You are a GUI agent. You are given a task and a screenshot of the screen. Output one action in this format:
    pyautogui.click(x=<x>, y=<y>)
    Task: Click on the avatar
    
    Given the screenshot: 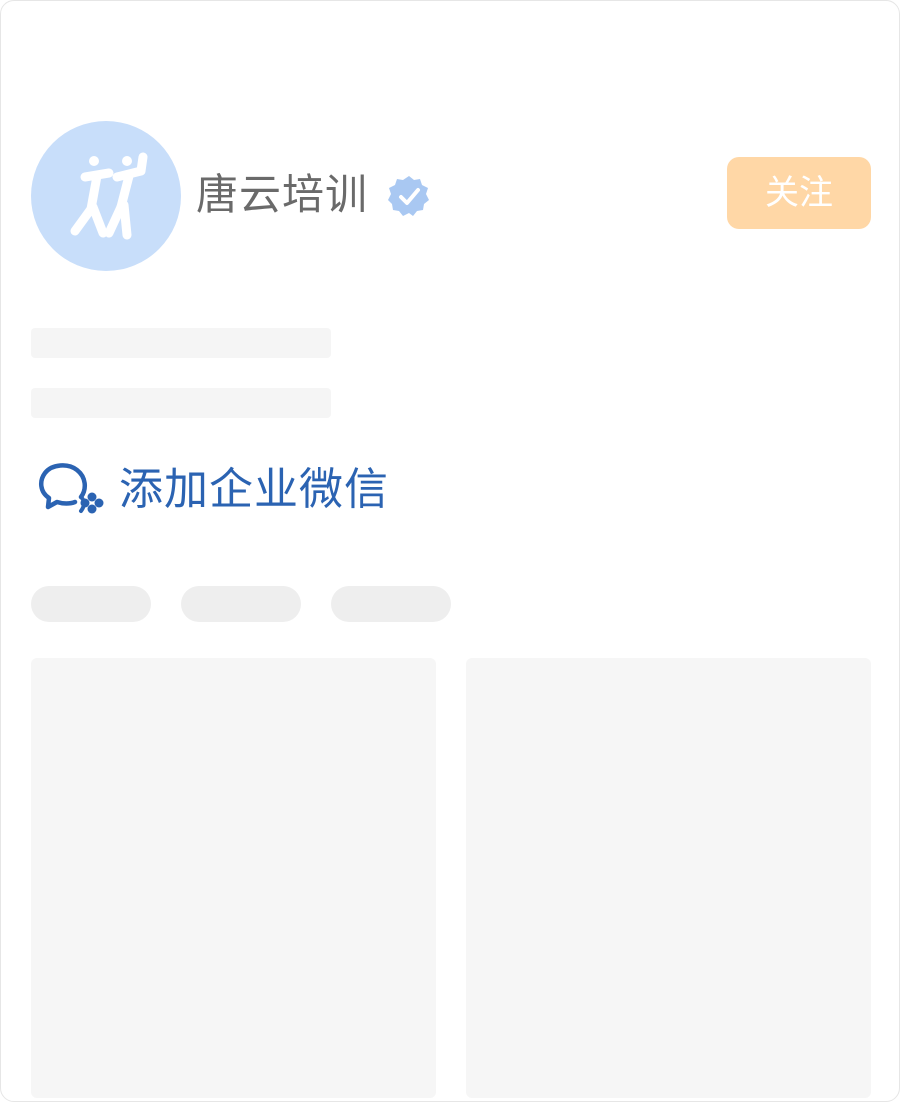 What is the action you would take?
    pyautogui.click(x=106, y=196)
    